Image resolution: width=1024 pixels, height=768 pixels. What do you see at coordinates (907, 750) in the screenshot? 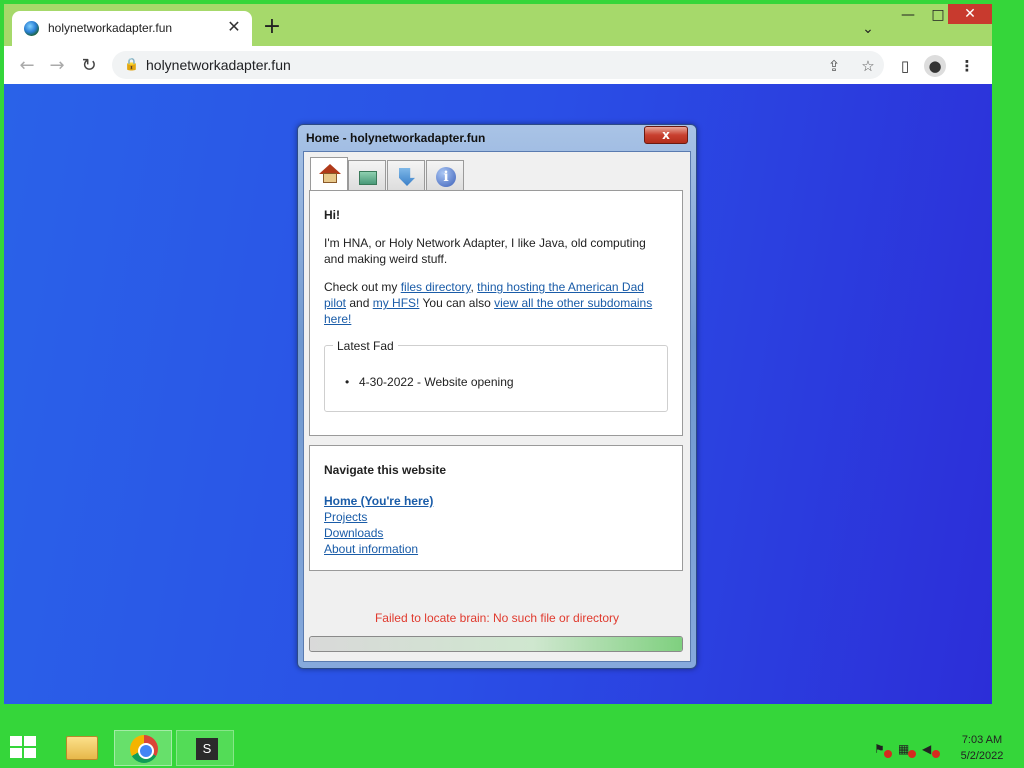
I see `network-icon: ▦` at bounding box center [907, 750].